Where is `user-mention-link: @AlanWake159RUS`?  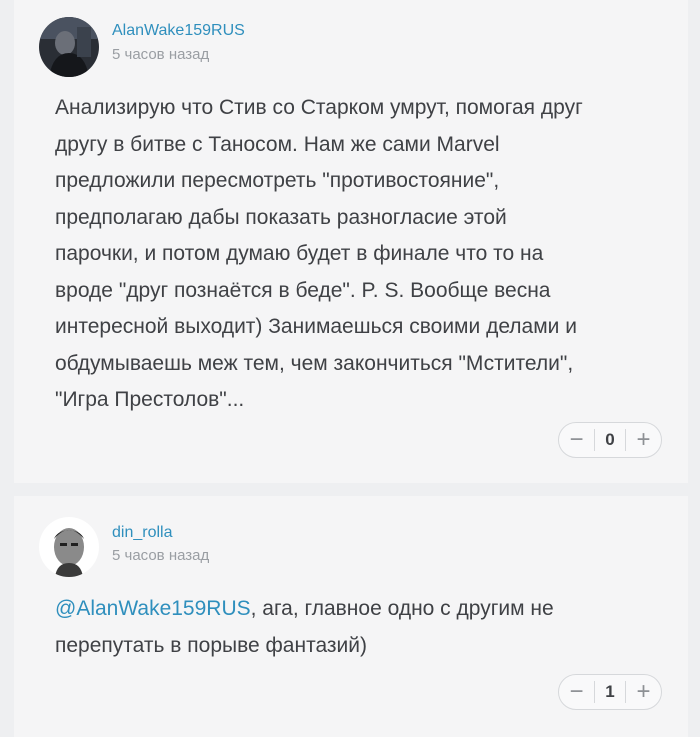
user-mention-link: @AlanWake159RUS is located at coordinates (153, 608).